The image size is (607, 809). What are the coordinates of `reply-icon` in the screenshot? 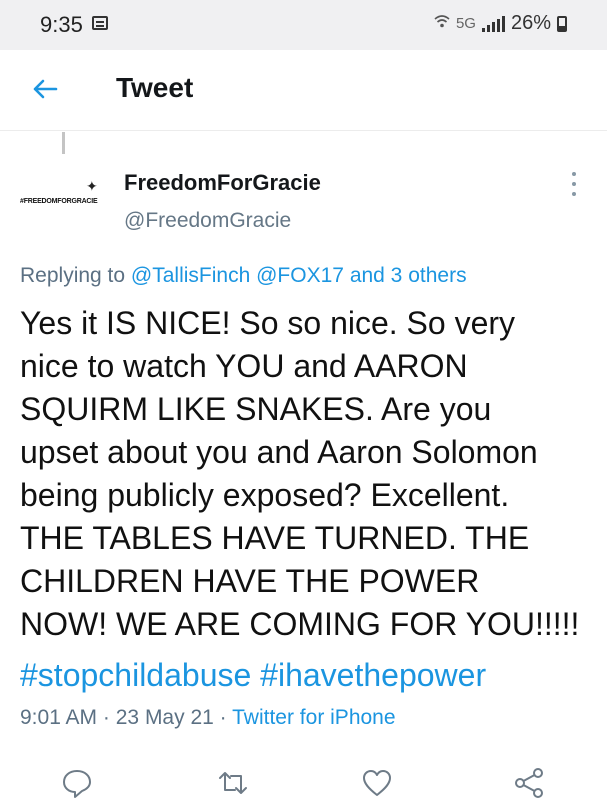 It's located at (77, 783).